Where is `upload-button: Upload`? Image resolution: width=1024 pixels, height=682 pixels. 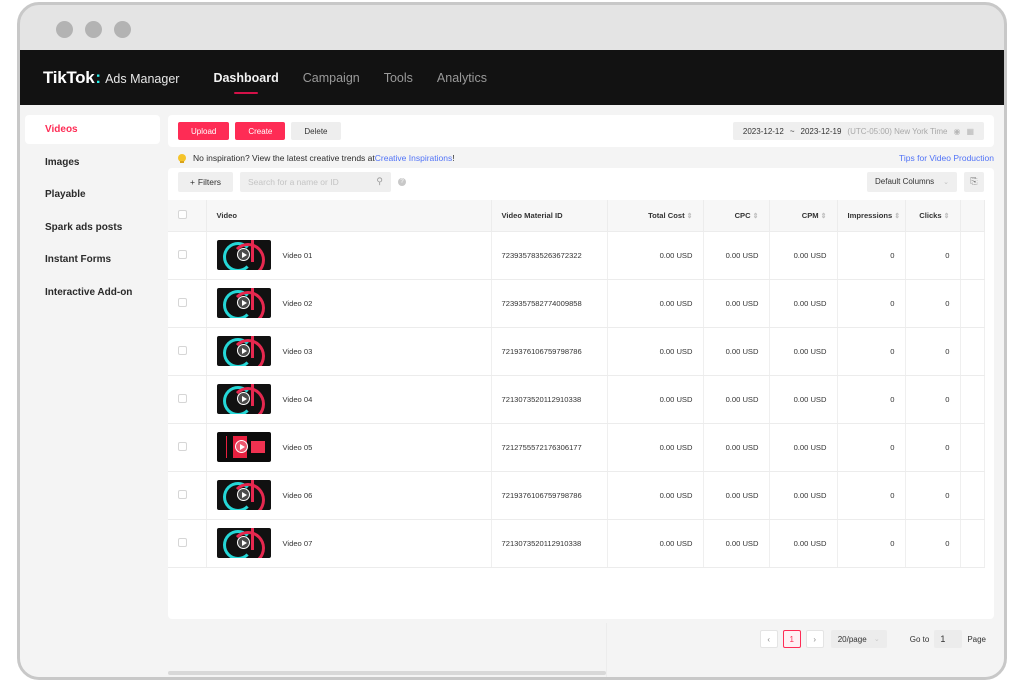
upload-button: Upload is located at coordinates (204, 131).